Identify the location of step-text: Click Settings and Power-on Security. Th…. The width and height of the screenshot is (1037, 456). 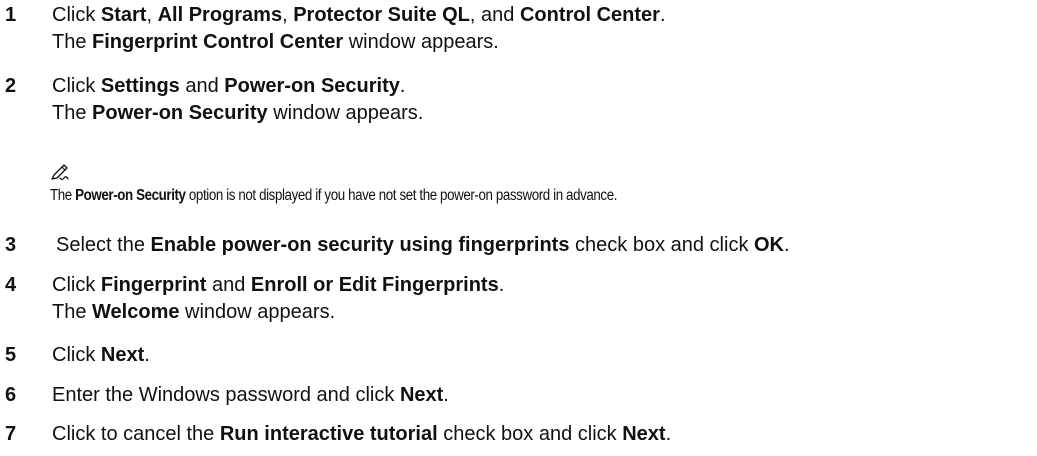
(237, 100).